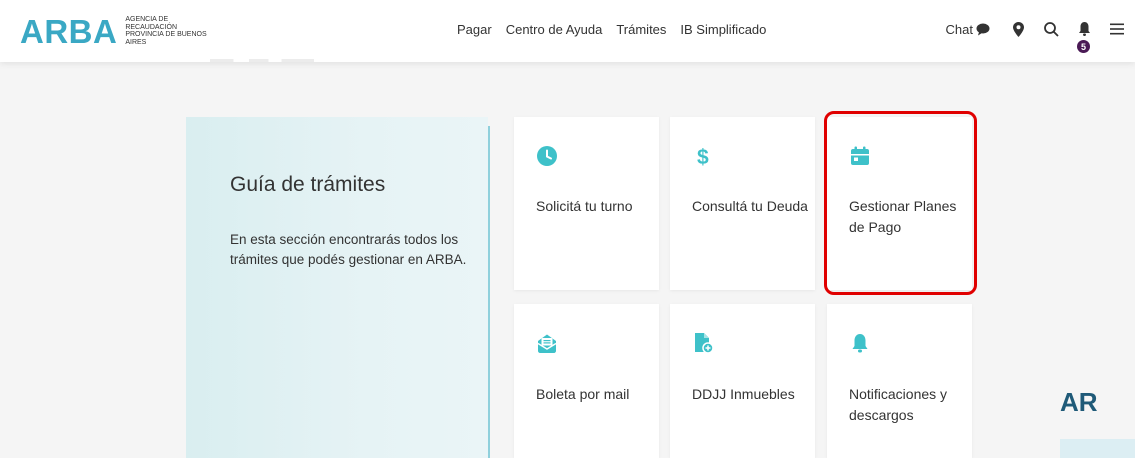 This screenshot has width=1135, height=458. I want to click on notifications-button: 5, so click(1084, 36).